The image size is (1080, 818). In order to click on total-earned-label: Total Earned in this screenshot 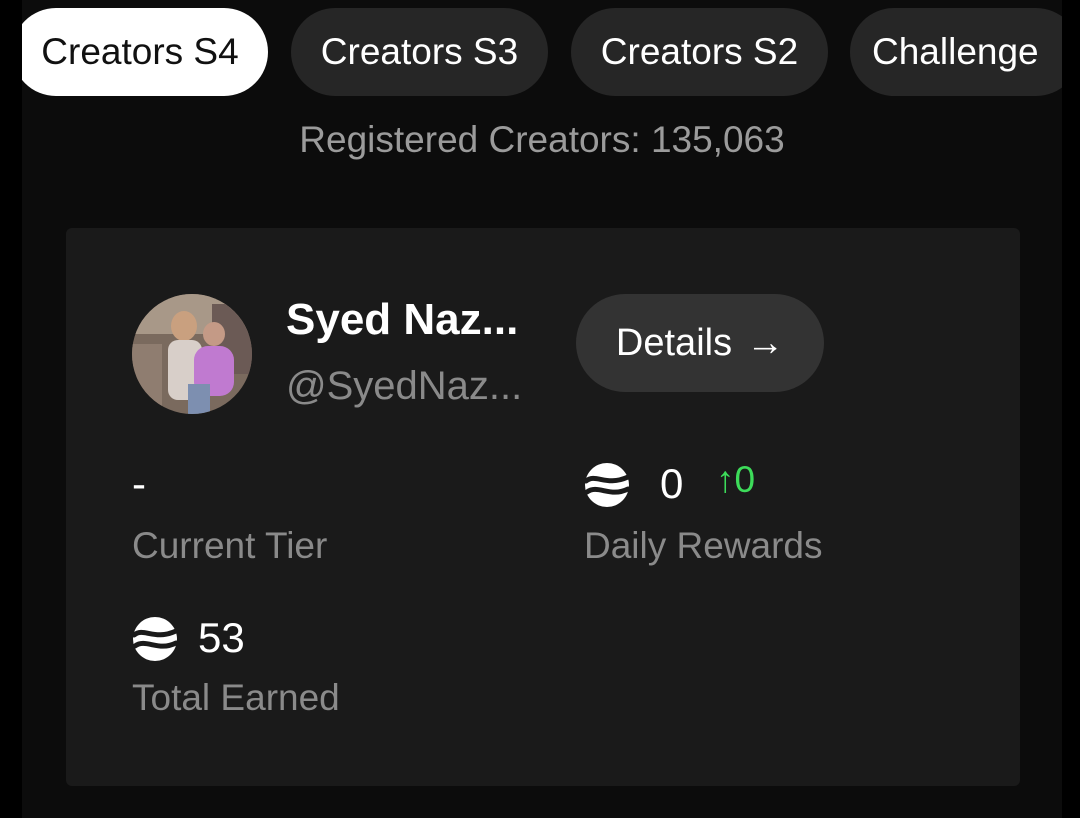, I will do `click(236, 697)`.